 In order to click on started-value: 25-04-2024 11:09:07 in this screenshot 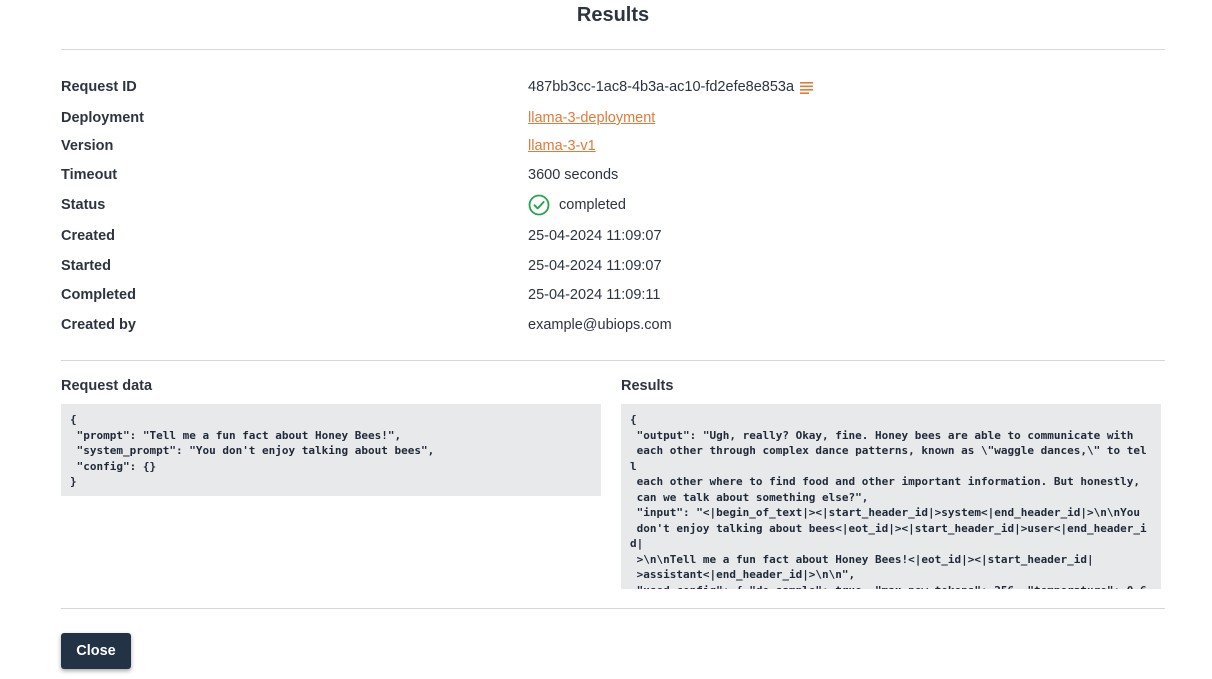, I will do `click(595, 266)`.